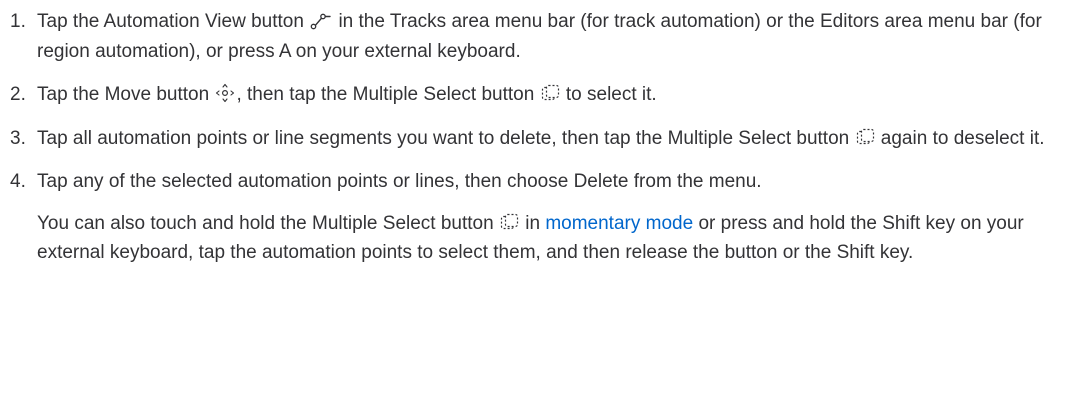  Describe the element at coordinates (385, 94) in the screenshot. I see `step-text-segment: , then tap the Multiple Select button` at that location.